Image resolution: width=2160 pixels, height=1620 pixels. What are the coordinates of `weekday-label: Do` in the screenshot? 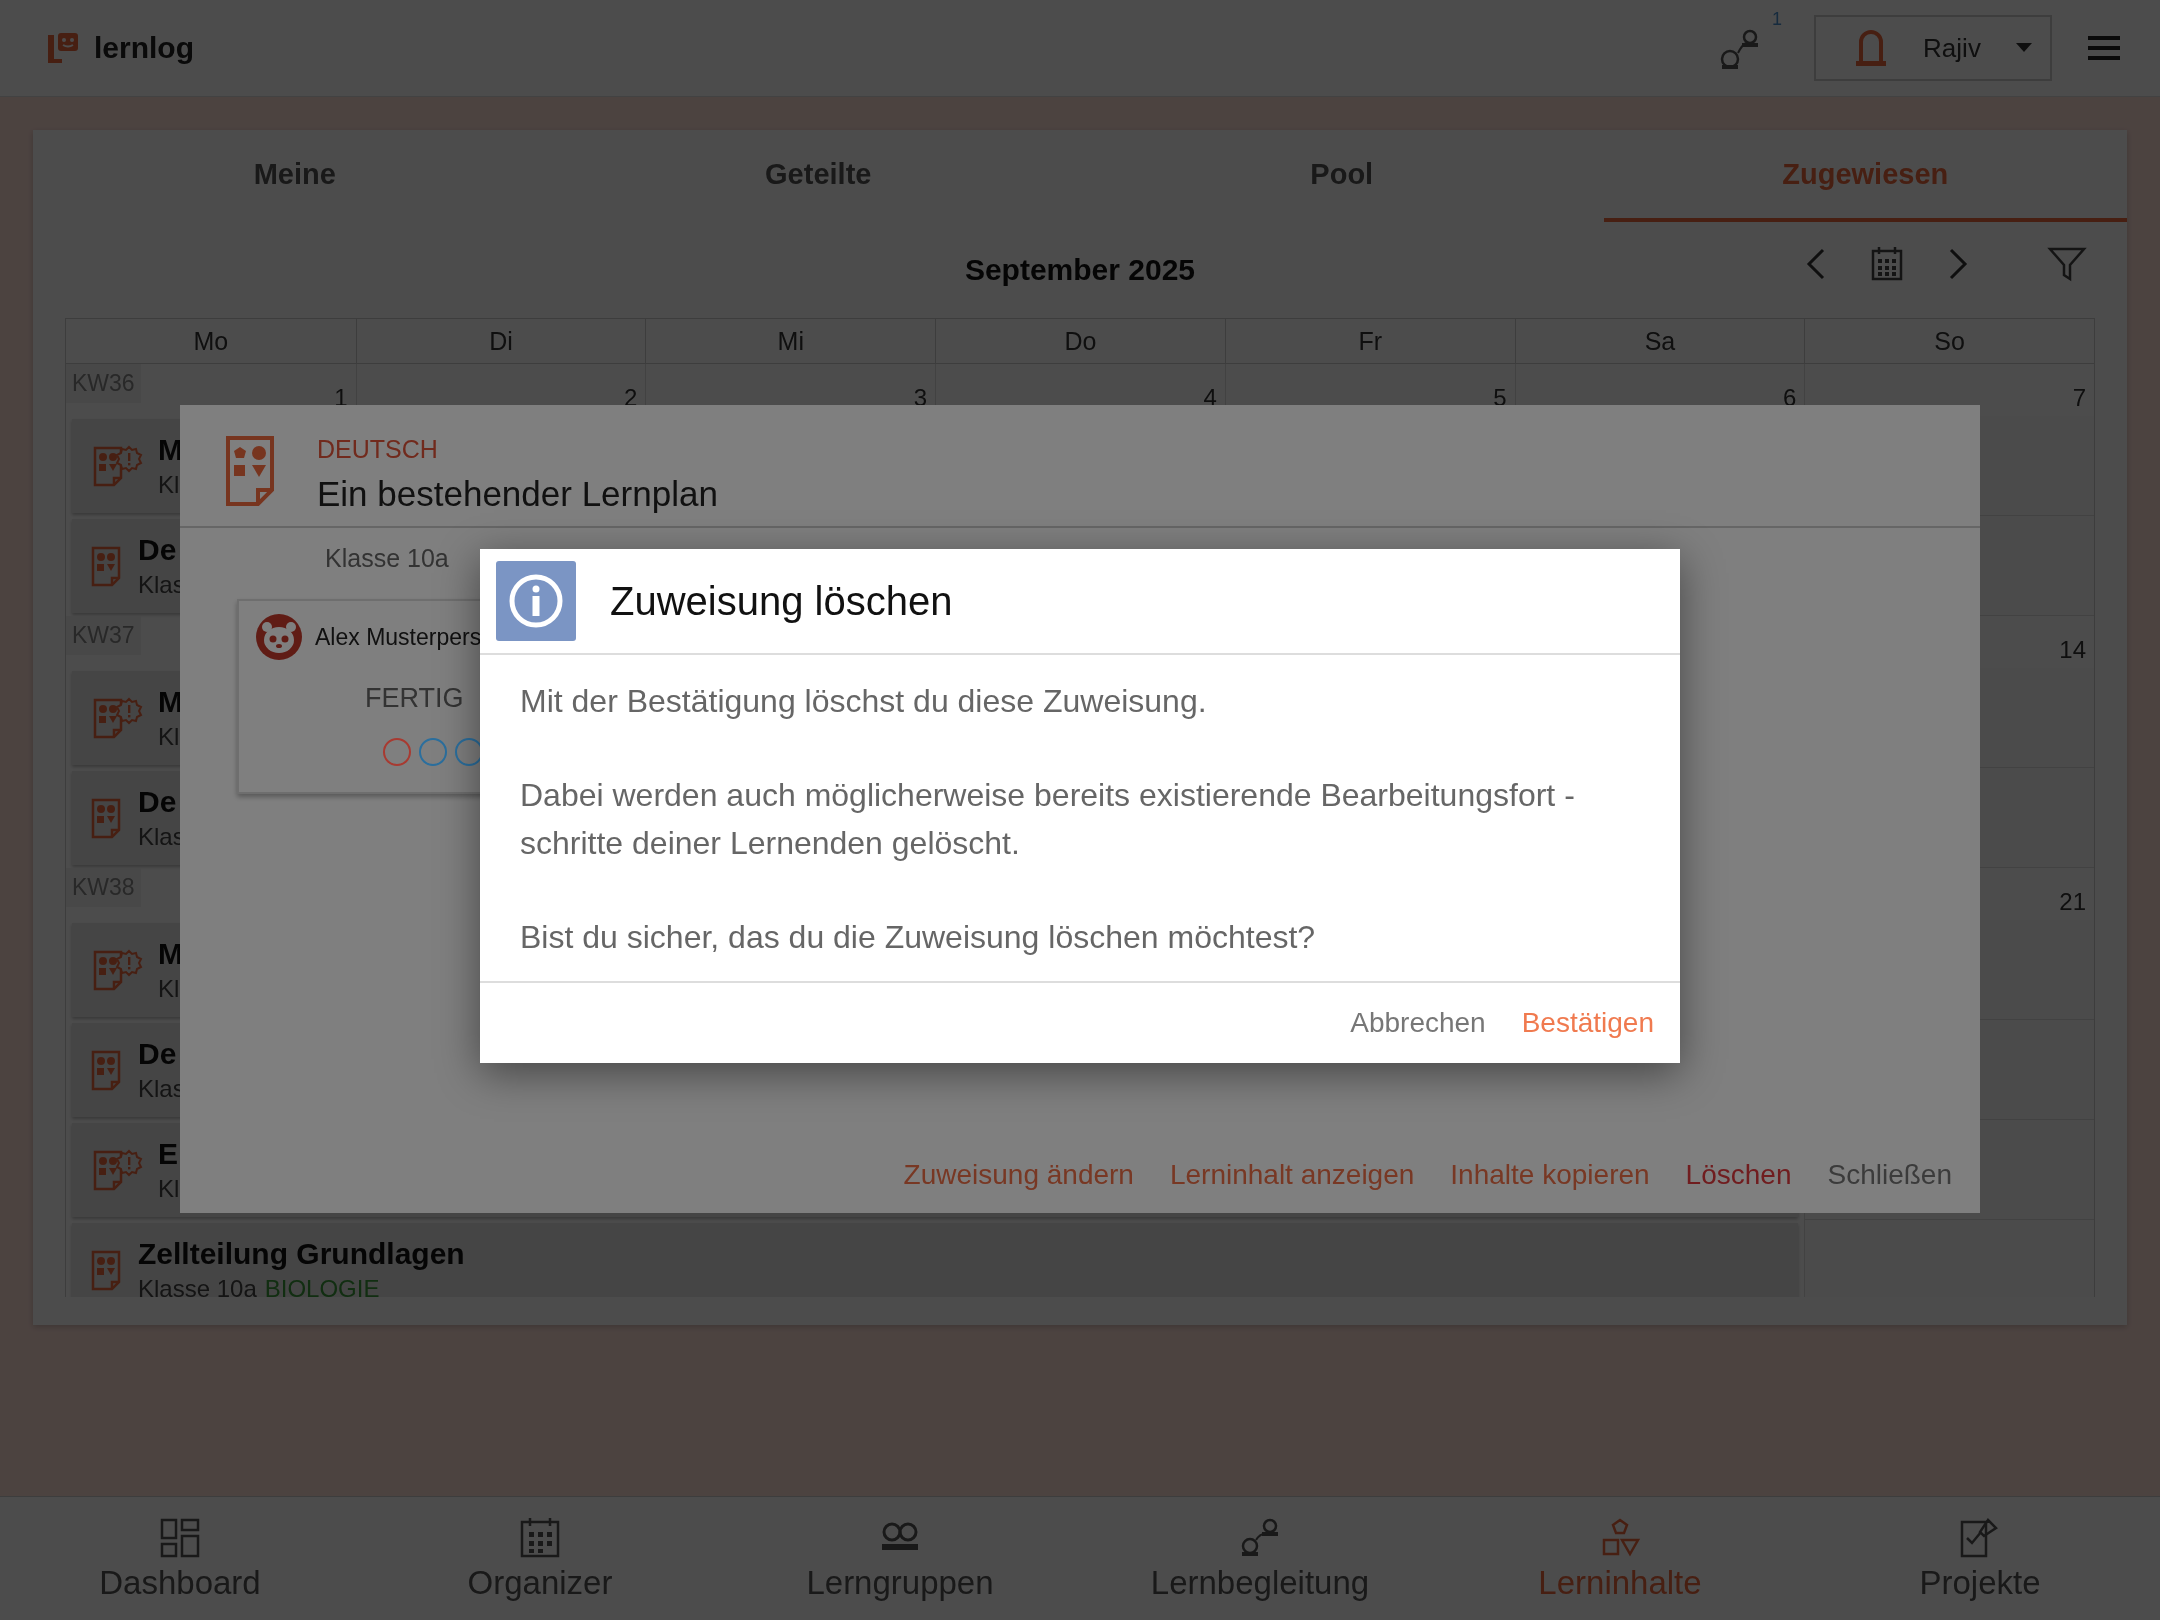 It's located at (1080, 341).